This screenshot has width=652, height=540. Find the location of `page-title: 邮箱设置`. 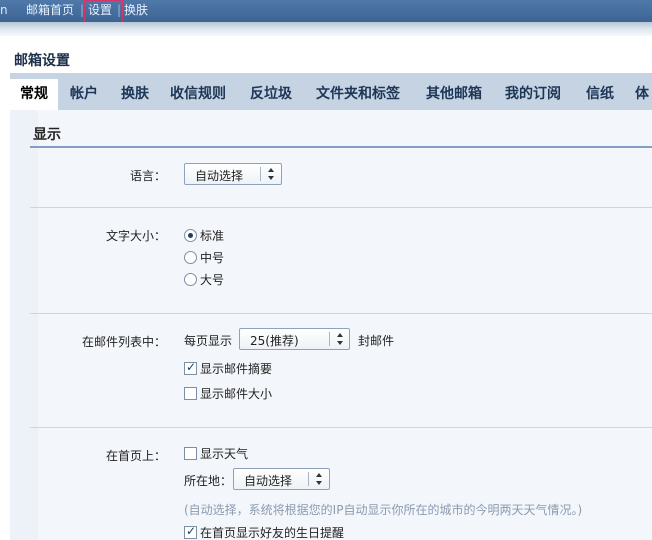

page-title: 邮箱设置 is located at coordinates (42, 61).